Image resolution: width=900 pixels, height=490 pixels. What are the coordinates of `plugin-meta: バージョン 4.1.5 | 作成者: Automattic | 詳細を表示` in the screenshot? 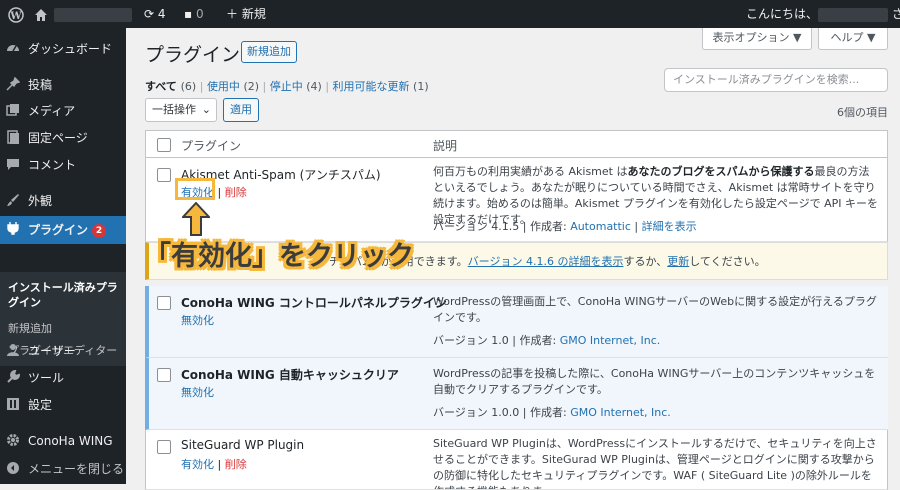 It's located at (565, 226).